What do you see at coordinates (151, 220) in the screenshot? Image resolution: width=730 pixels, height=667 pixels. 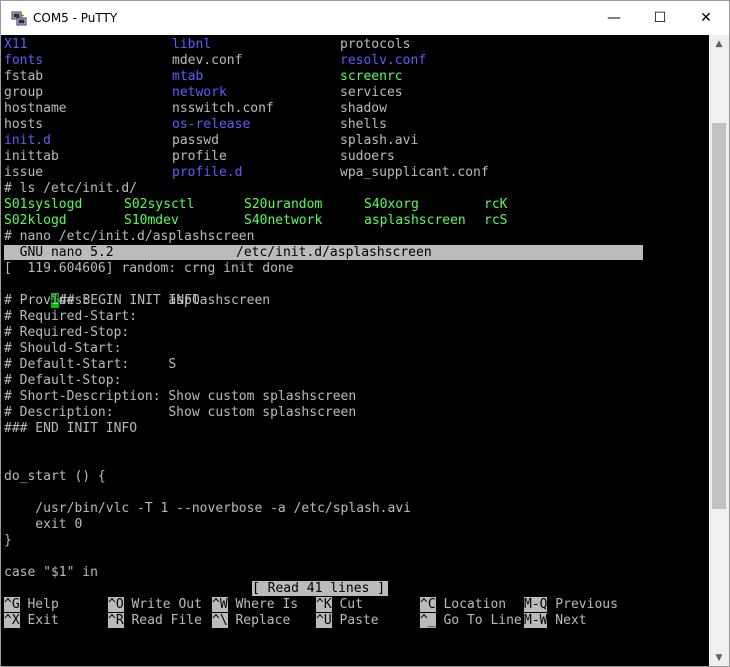 I see `exec-entry: S10mdev` at bounding box center [151, 220].